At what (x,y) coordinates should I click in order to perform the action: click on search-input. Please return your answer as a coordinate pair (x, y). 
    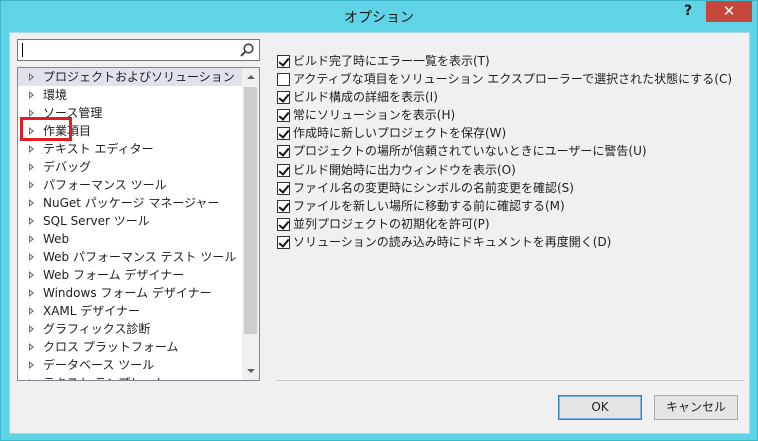
    Looking at the image, I should click on (138, 50).